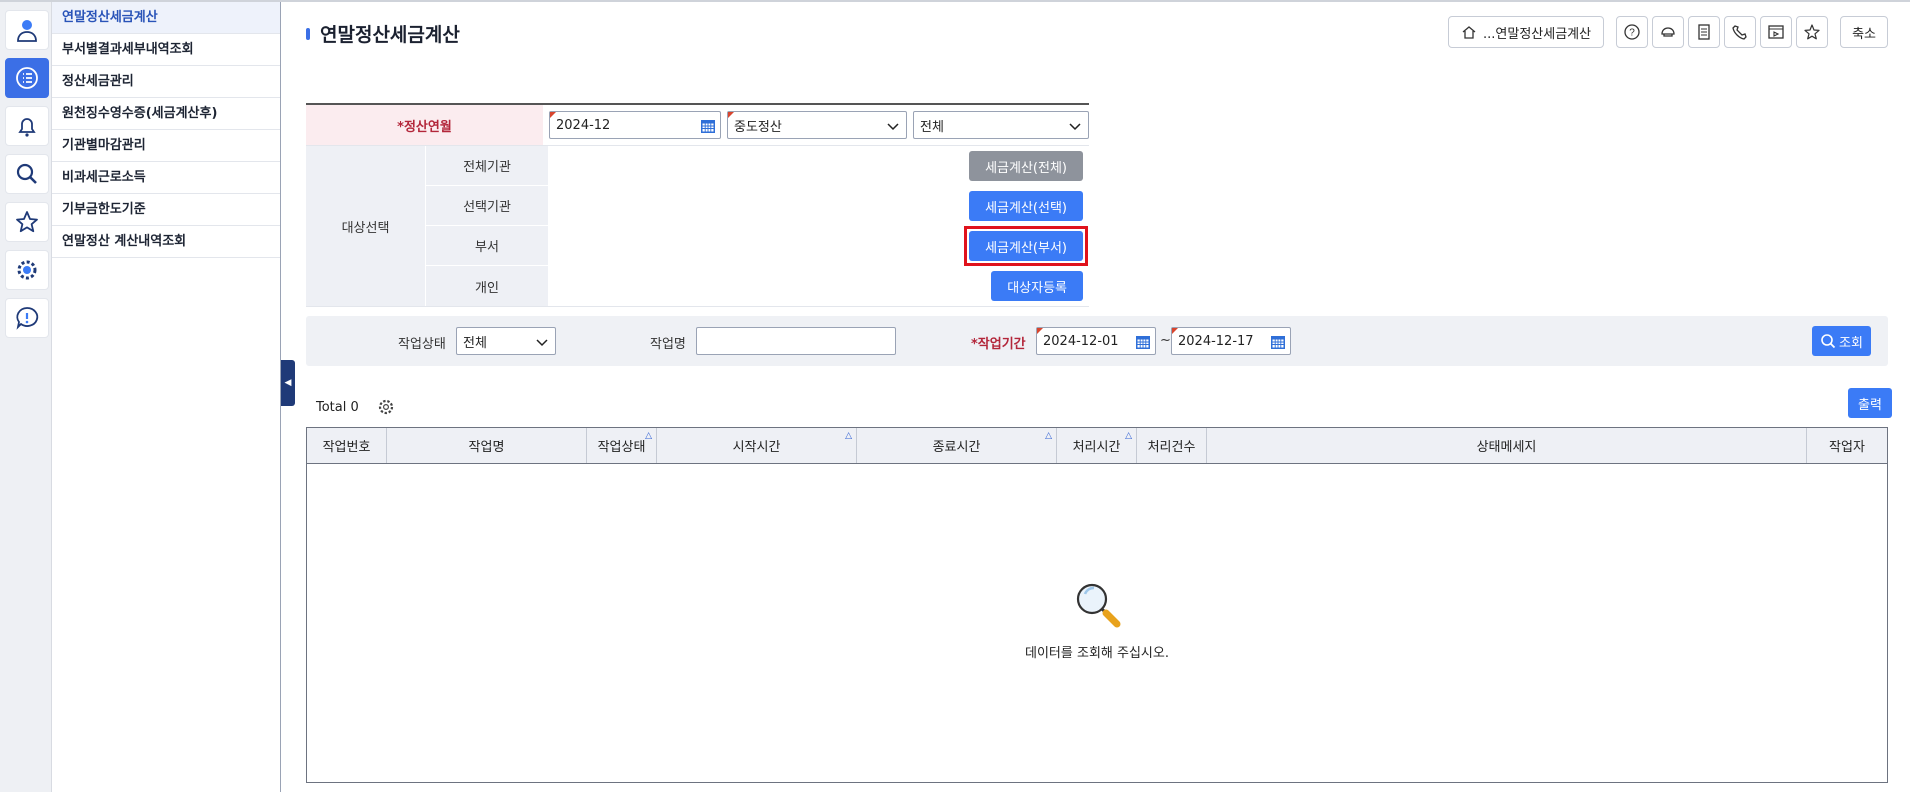  What do you see at coordinates (166, 146) in the screenshot?
I see `menu-item-org-closing: 기관별마감관리` at bounding box center [166, 146].